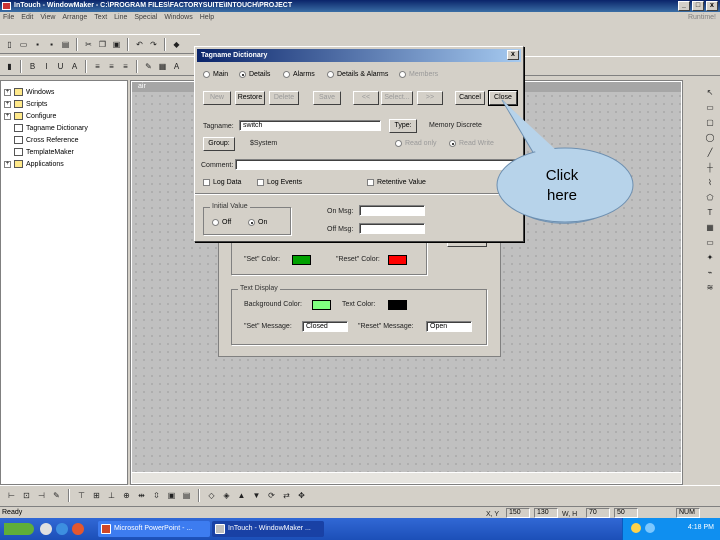  What do you see at coordinates (219, 144) in the screenshot?
I see `group-button: Group:` at bounding box center [219, 144].